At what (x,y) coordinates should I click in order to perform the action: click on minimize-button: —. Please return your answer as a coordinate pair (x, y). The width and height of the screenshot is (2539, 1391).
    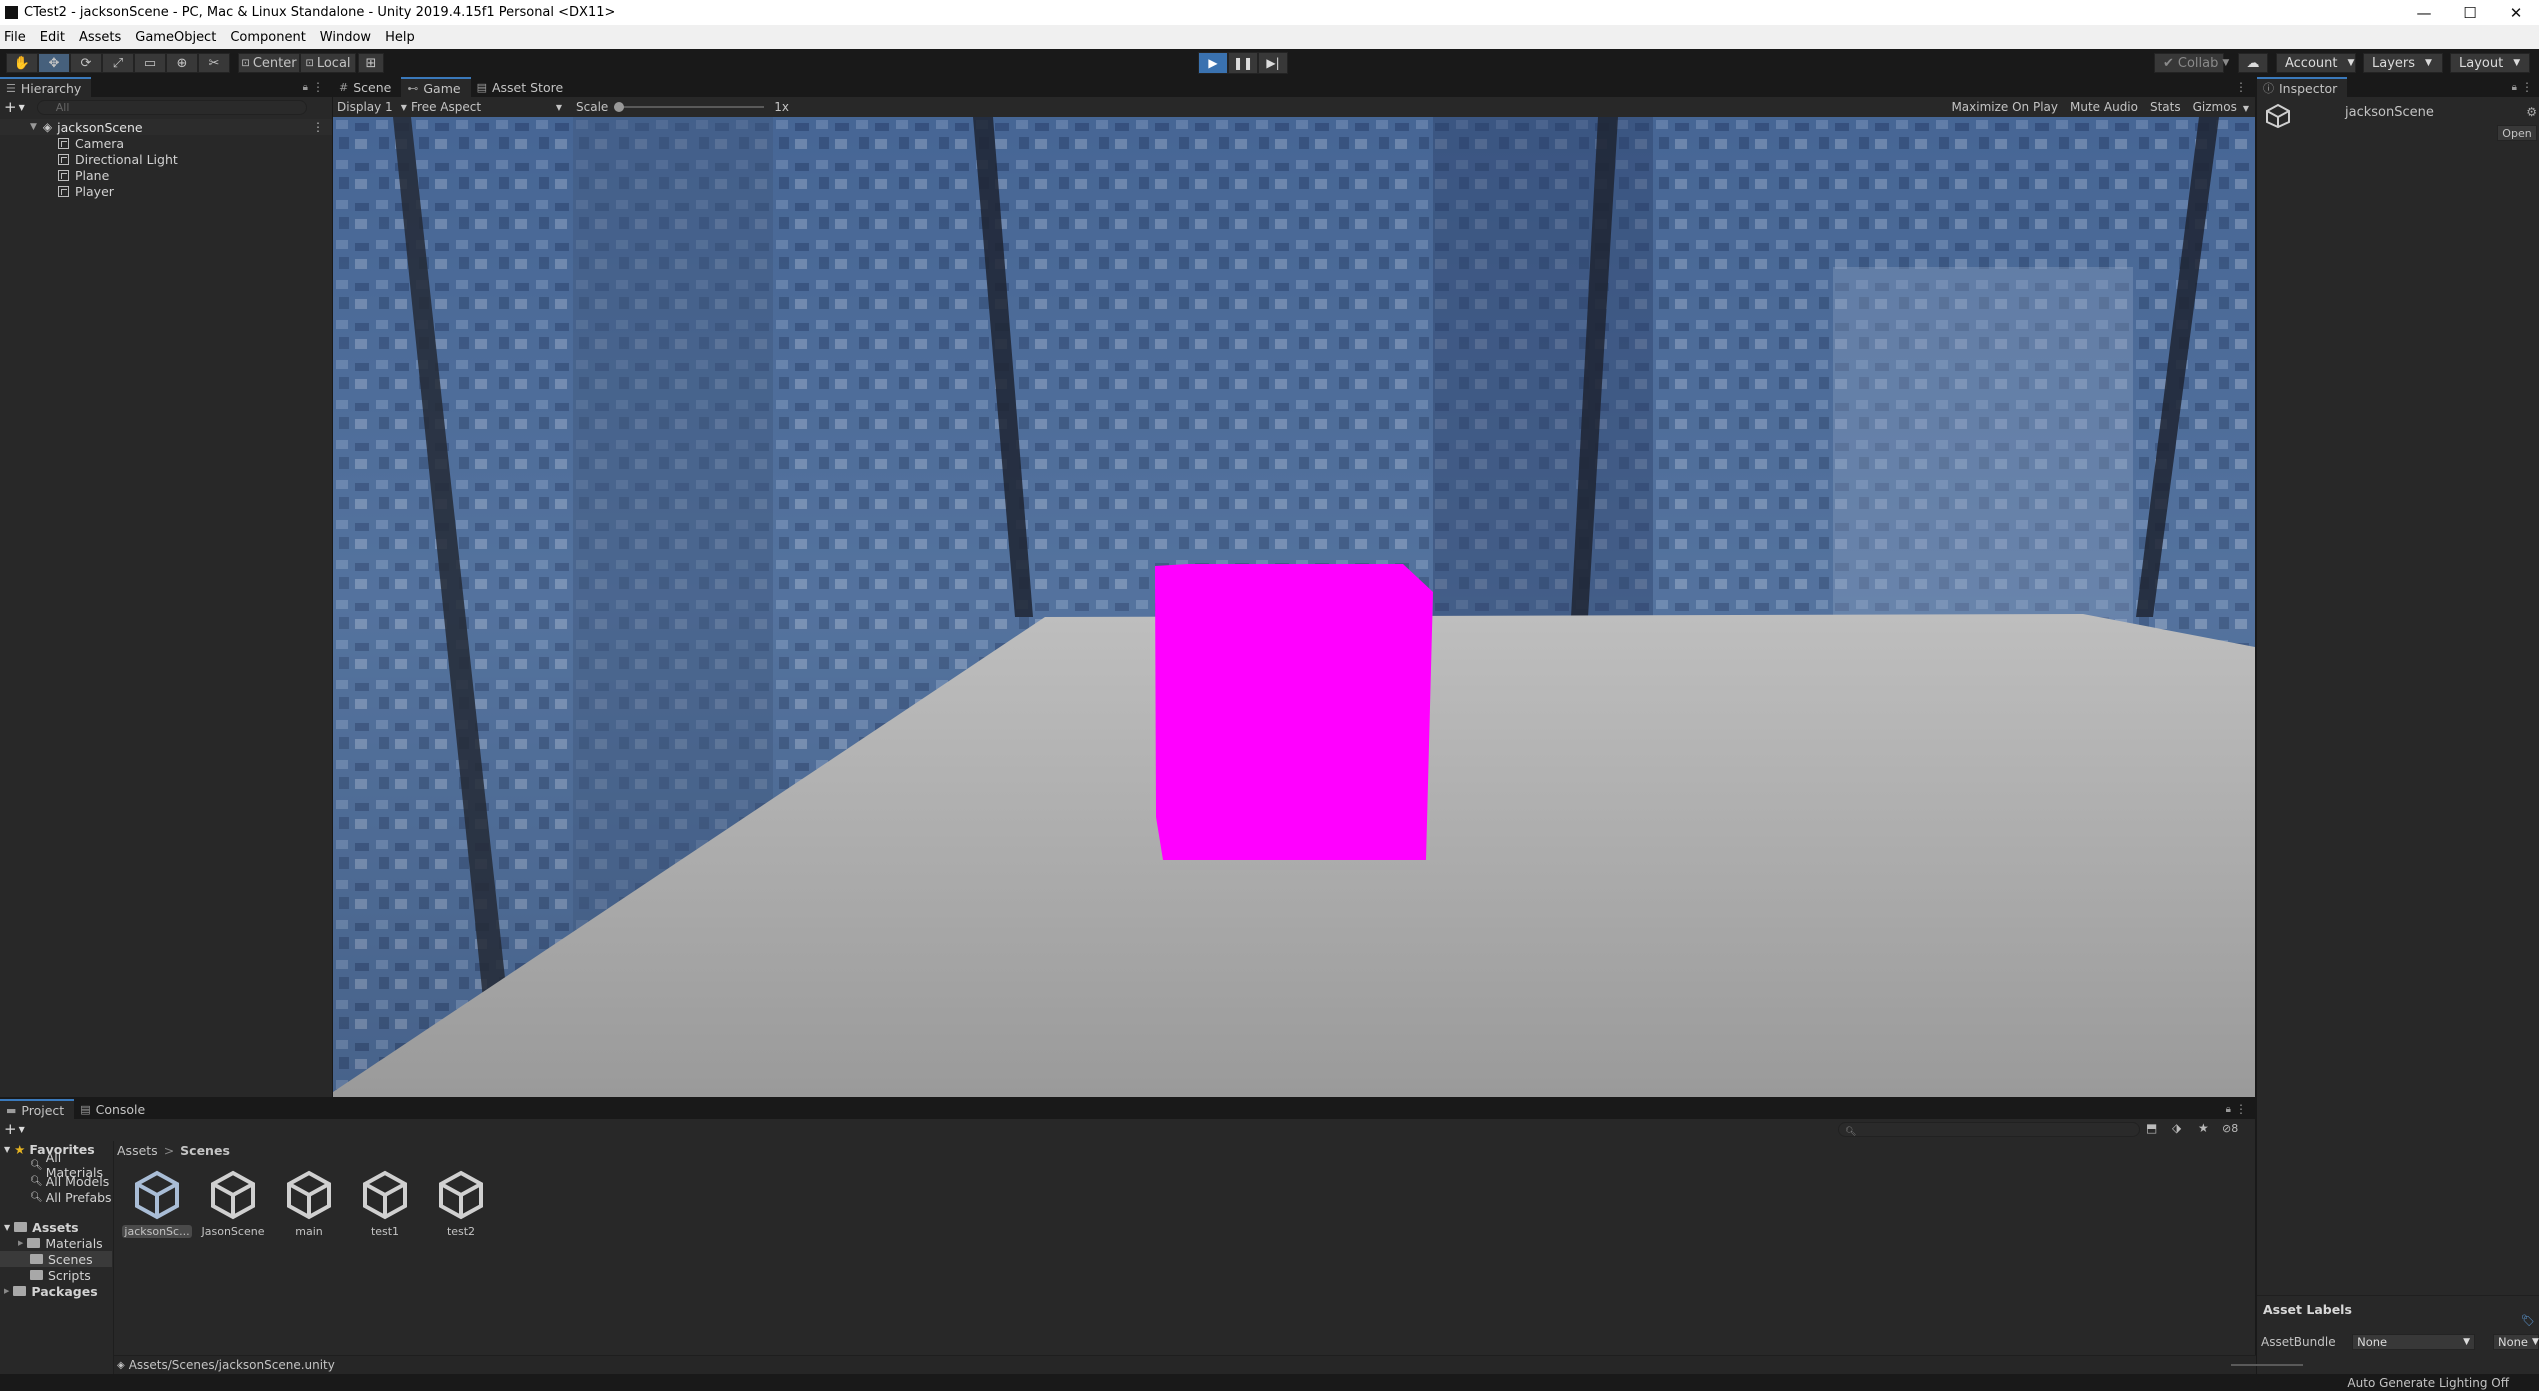
    Looking at the image, I should click on (2424, 12).